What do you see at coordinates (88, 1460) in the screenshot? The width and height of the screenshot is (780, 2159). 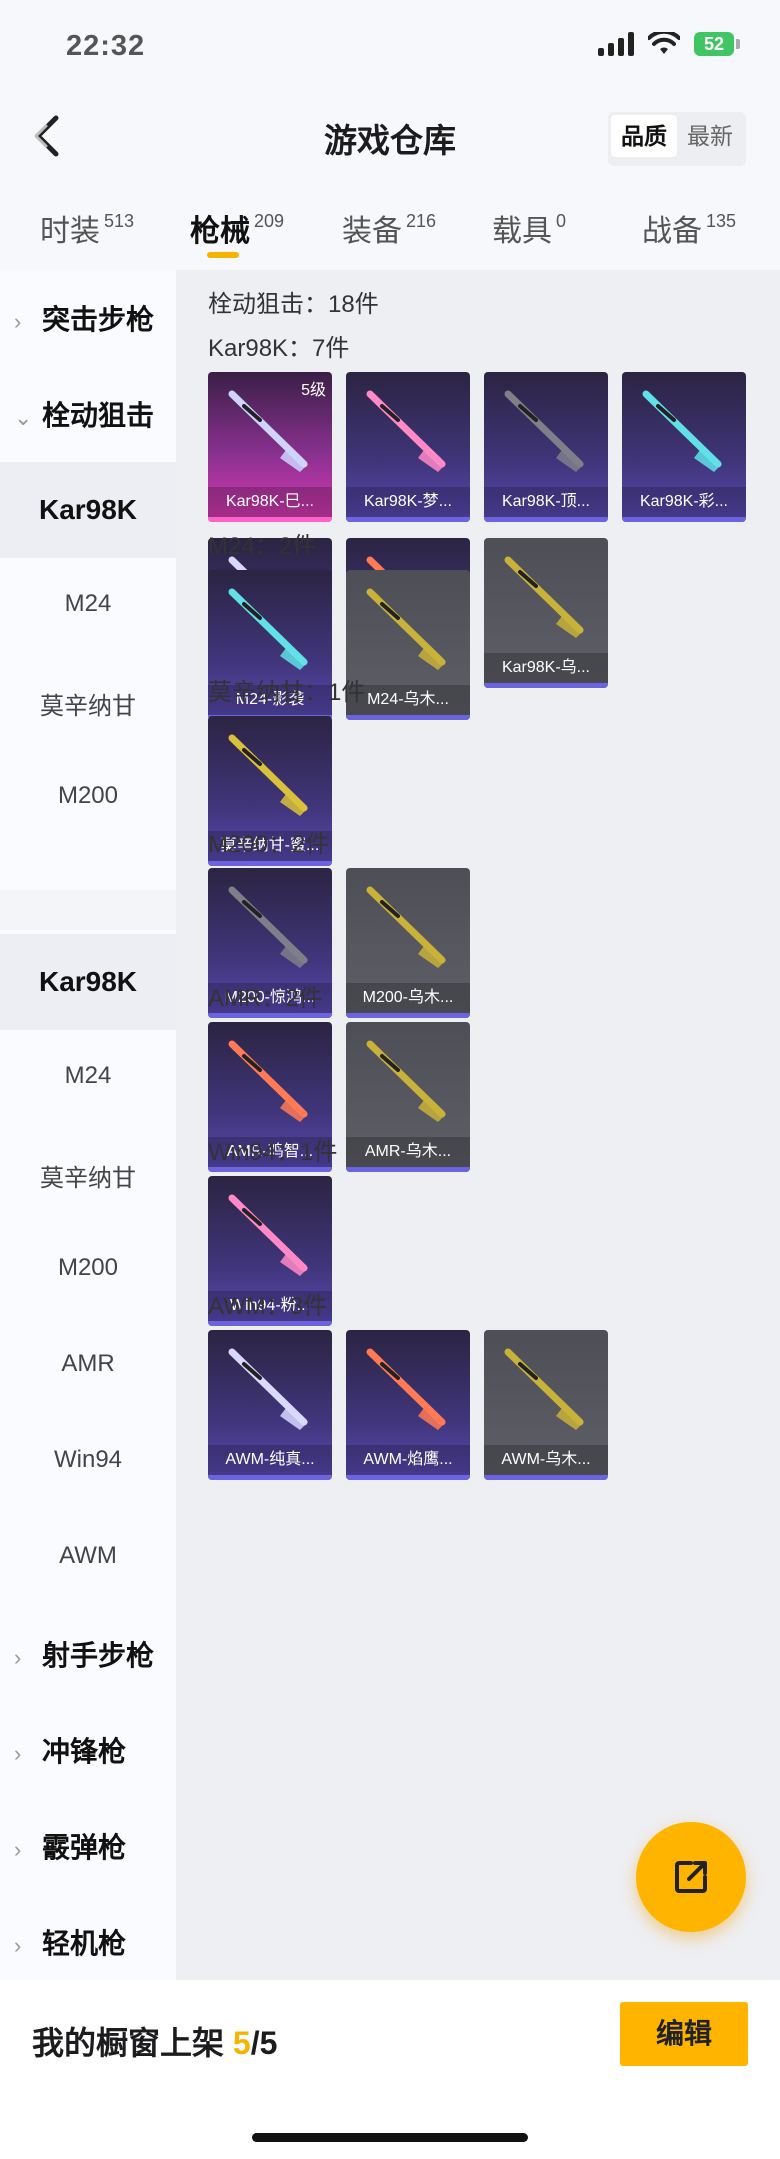 I see `sidebar-item-win94: Win94` at bounding box center [88, 1460].